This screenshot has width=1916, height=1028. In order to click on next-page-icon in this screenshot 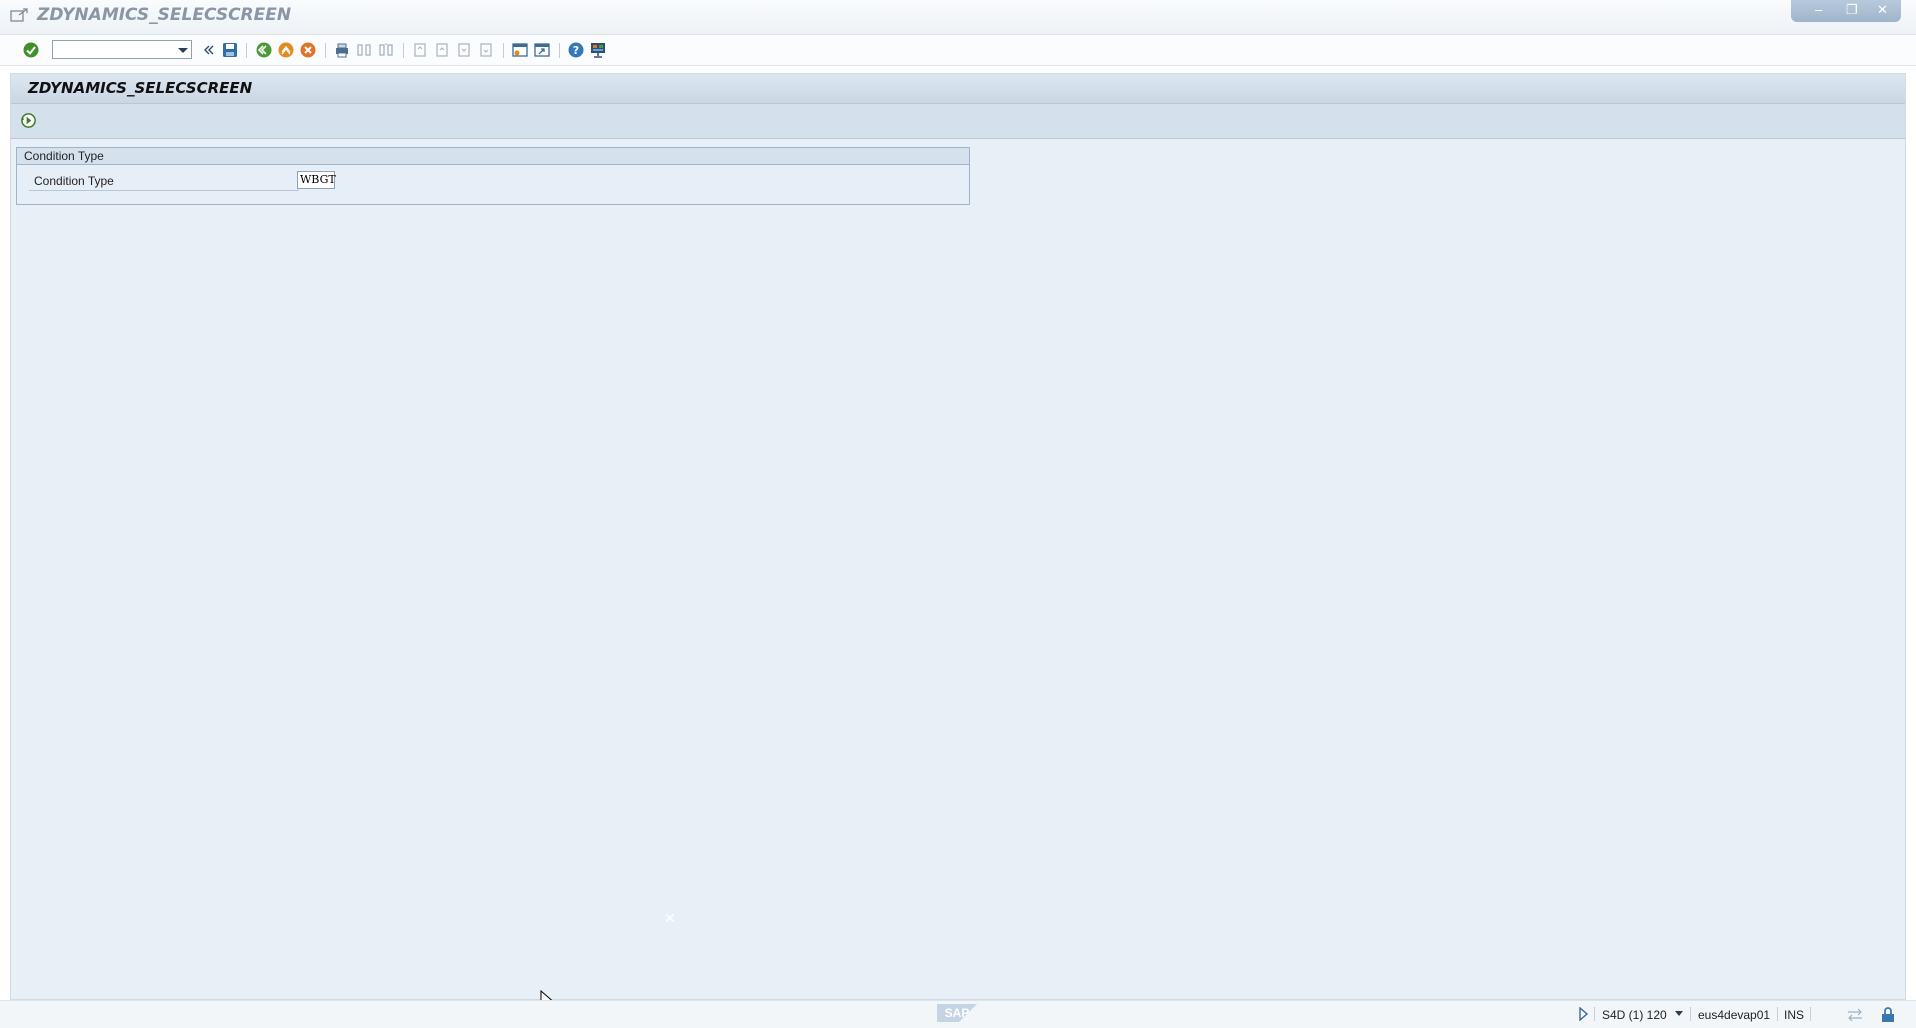, I will do `click(464, 50)`.